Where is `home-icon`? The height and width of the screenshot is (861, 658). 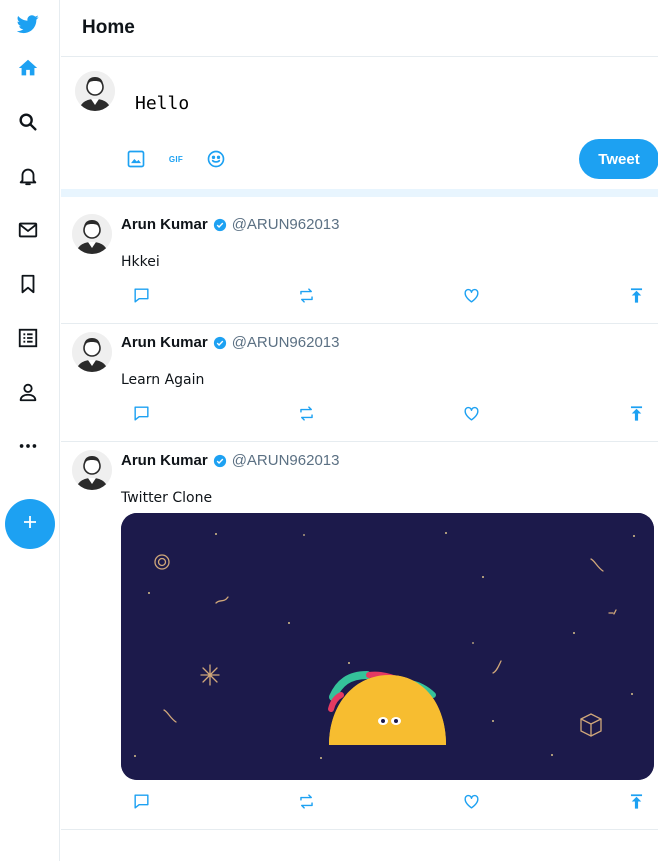 home-icon is located at coordinates (28, 68).